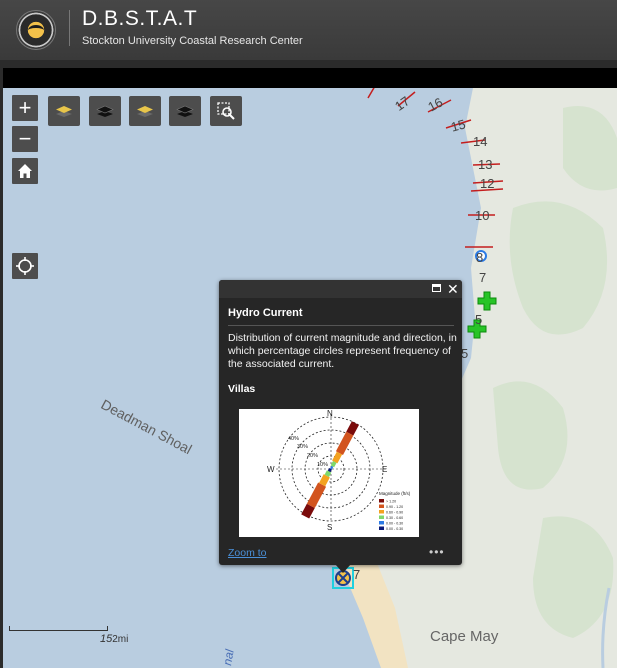 Image resolution: width=617 pixels, height=668 pixels. I want to click on direction-label-w: W, so click(271, 469).